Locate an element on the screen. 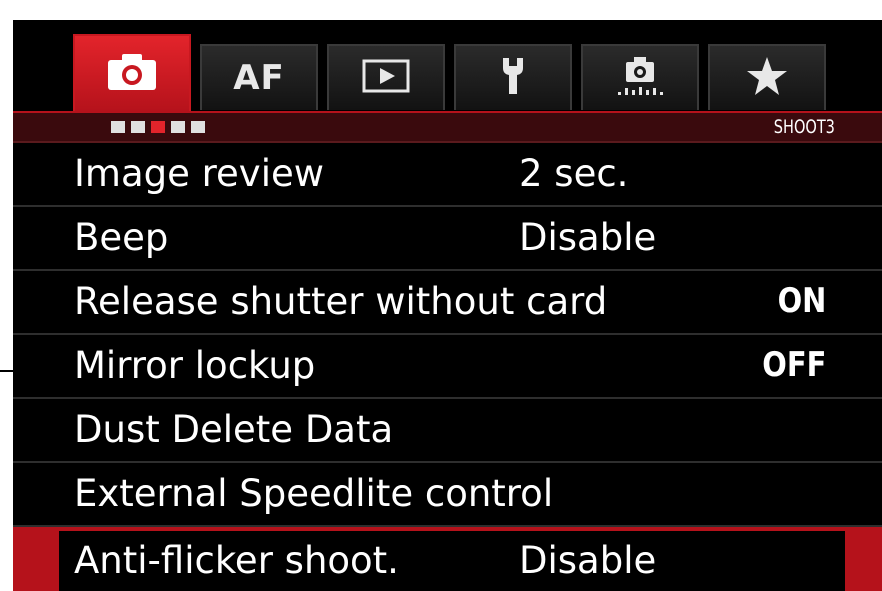  play-icon is located at coordinates (386, 78).